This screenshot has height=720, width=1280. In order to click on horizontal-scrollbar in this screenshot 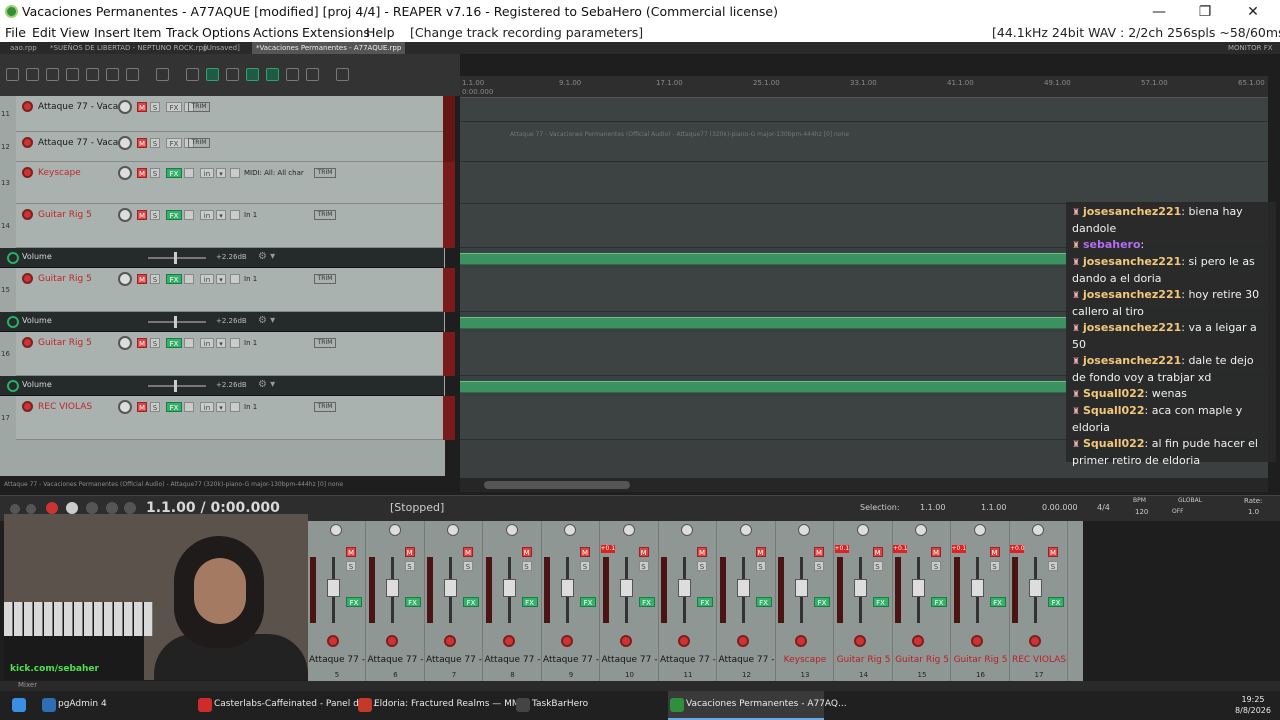, I will do `click(864, 485)`.